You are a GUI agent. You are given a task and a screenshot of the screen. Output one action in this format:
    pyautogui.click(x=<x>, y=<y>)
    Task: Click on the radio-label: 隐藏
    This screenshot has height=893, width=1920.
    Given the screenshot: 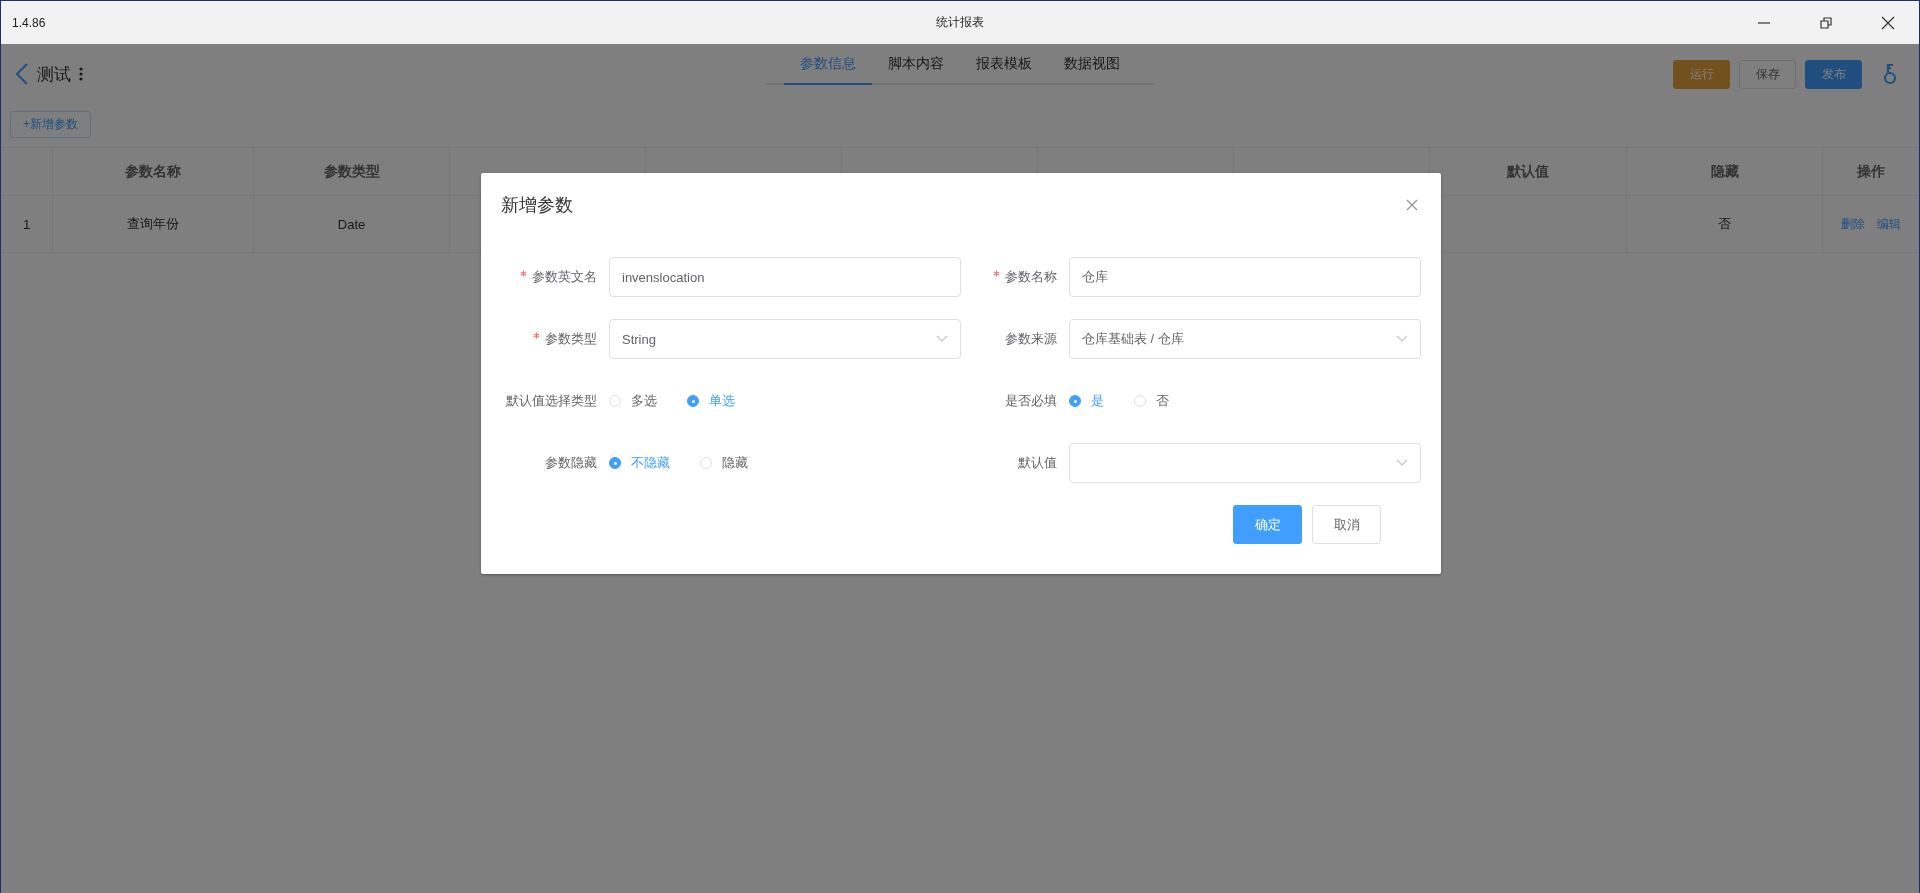 What is the action you would take?
    pyautogui.click(x=735, y=463)
    